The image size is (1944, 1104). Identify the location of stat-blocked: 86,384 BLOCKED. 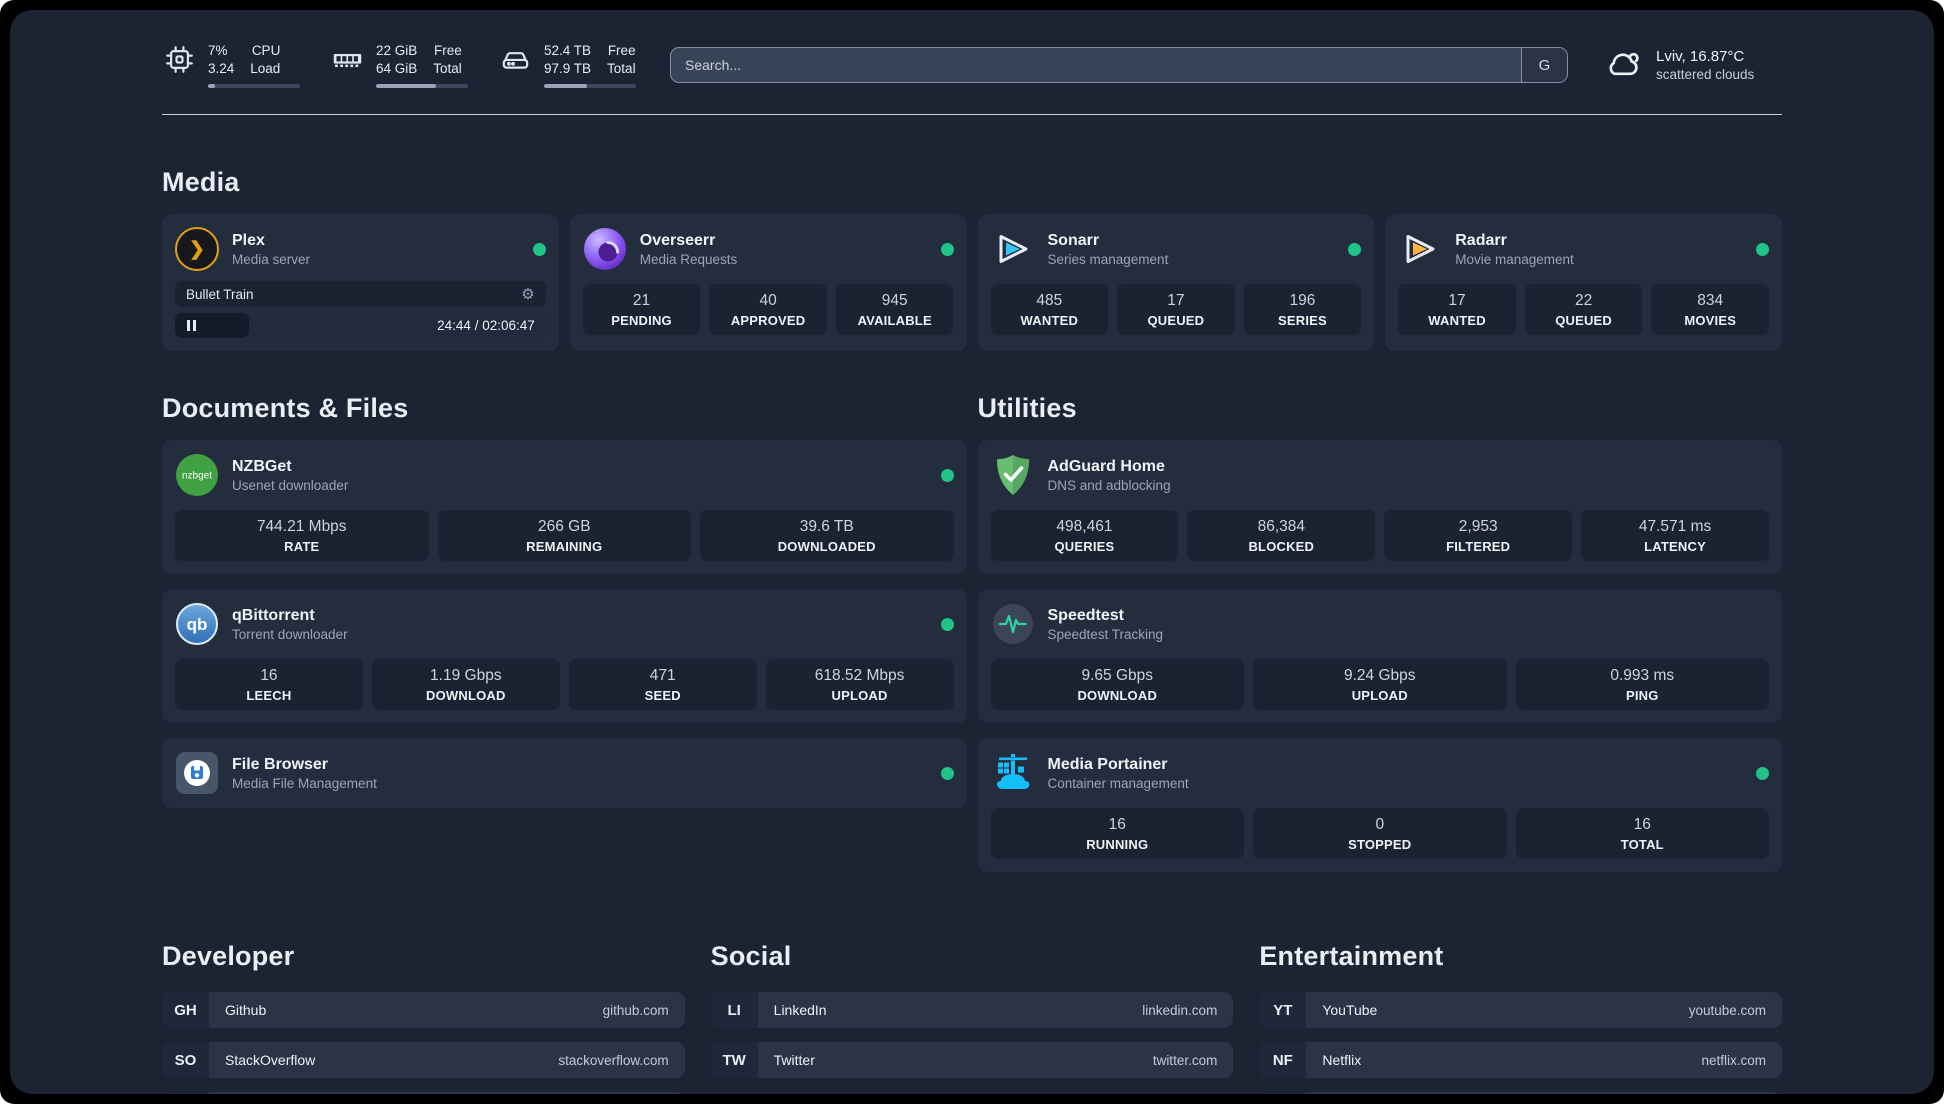
(1281, 535).